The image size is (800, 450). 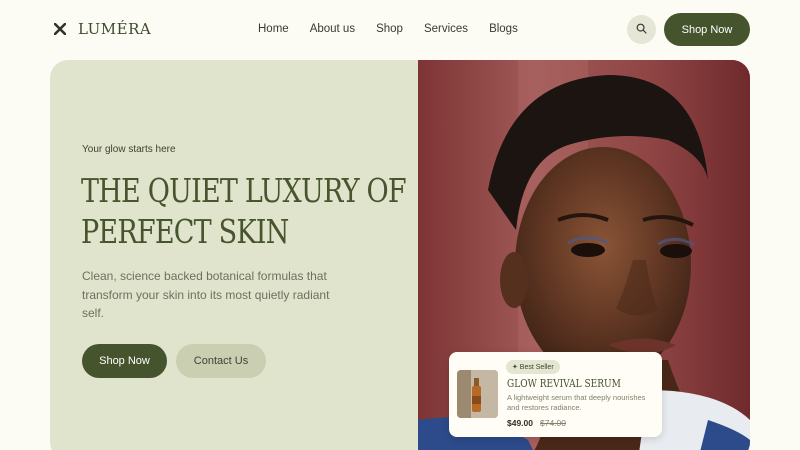 I want to click on best-seller-badge: ✦ Best Seller, so click(x=533, y=367).